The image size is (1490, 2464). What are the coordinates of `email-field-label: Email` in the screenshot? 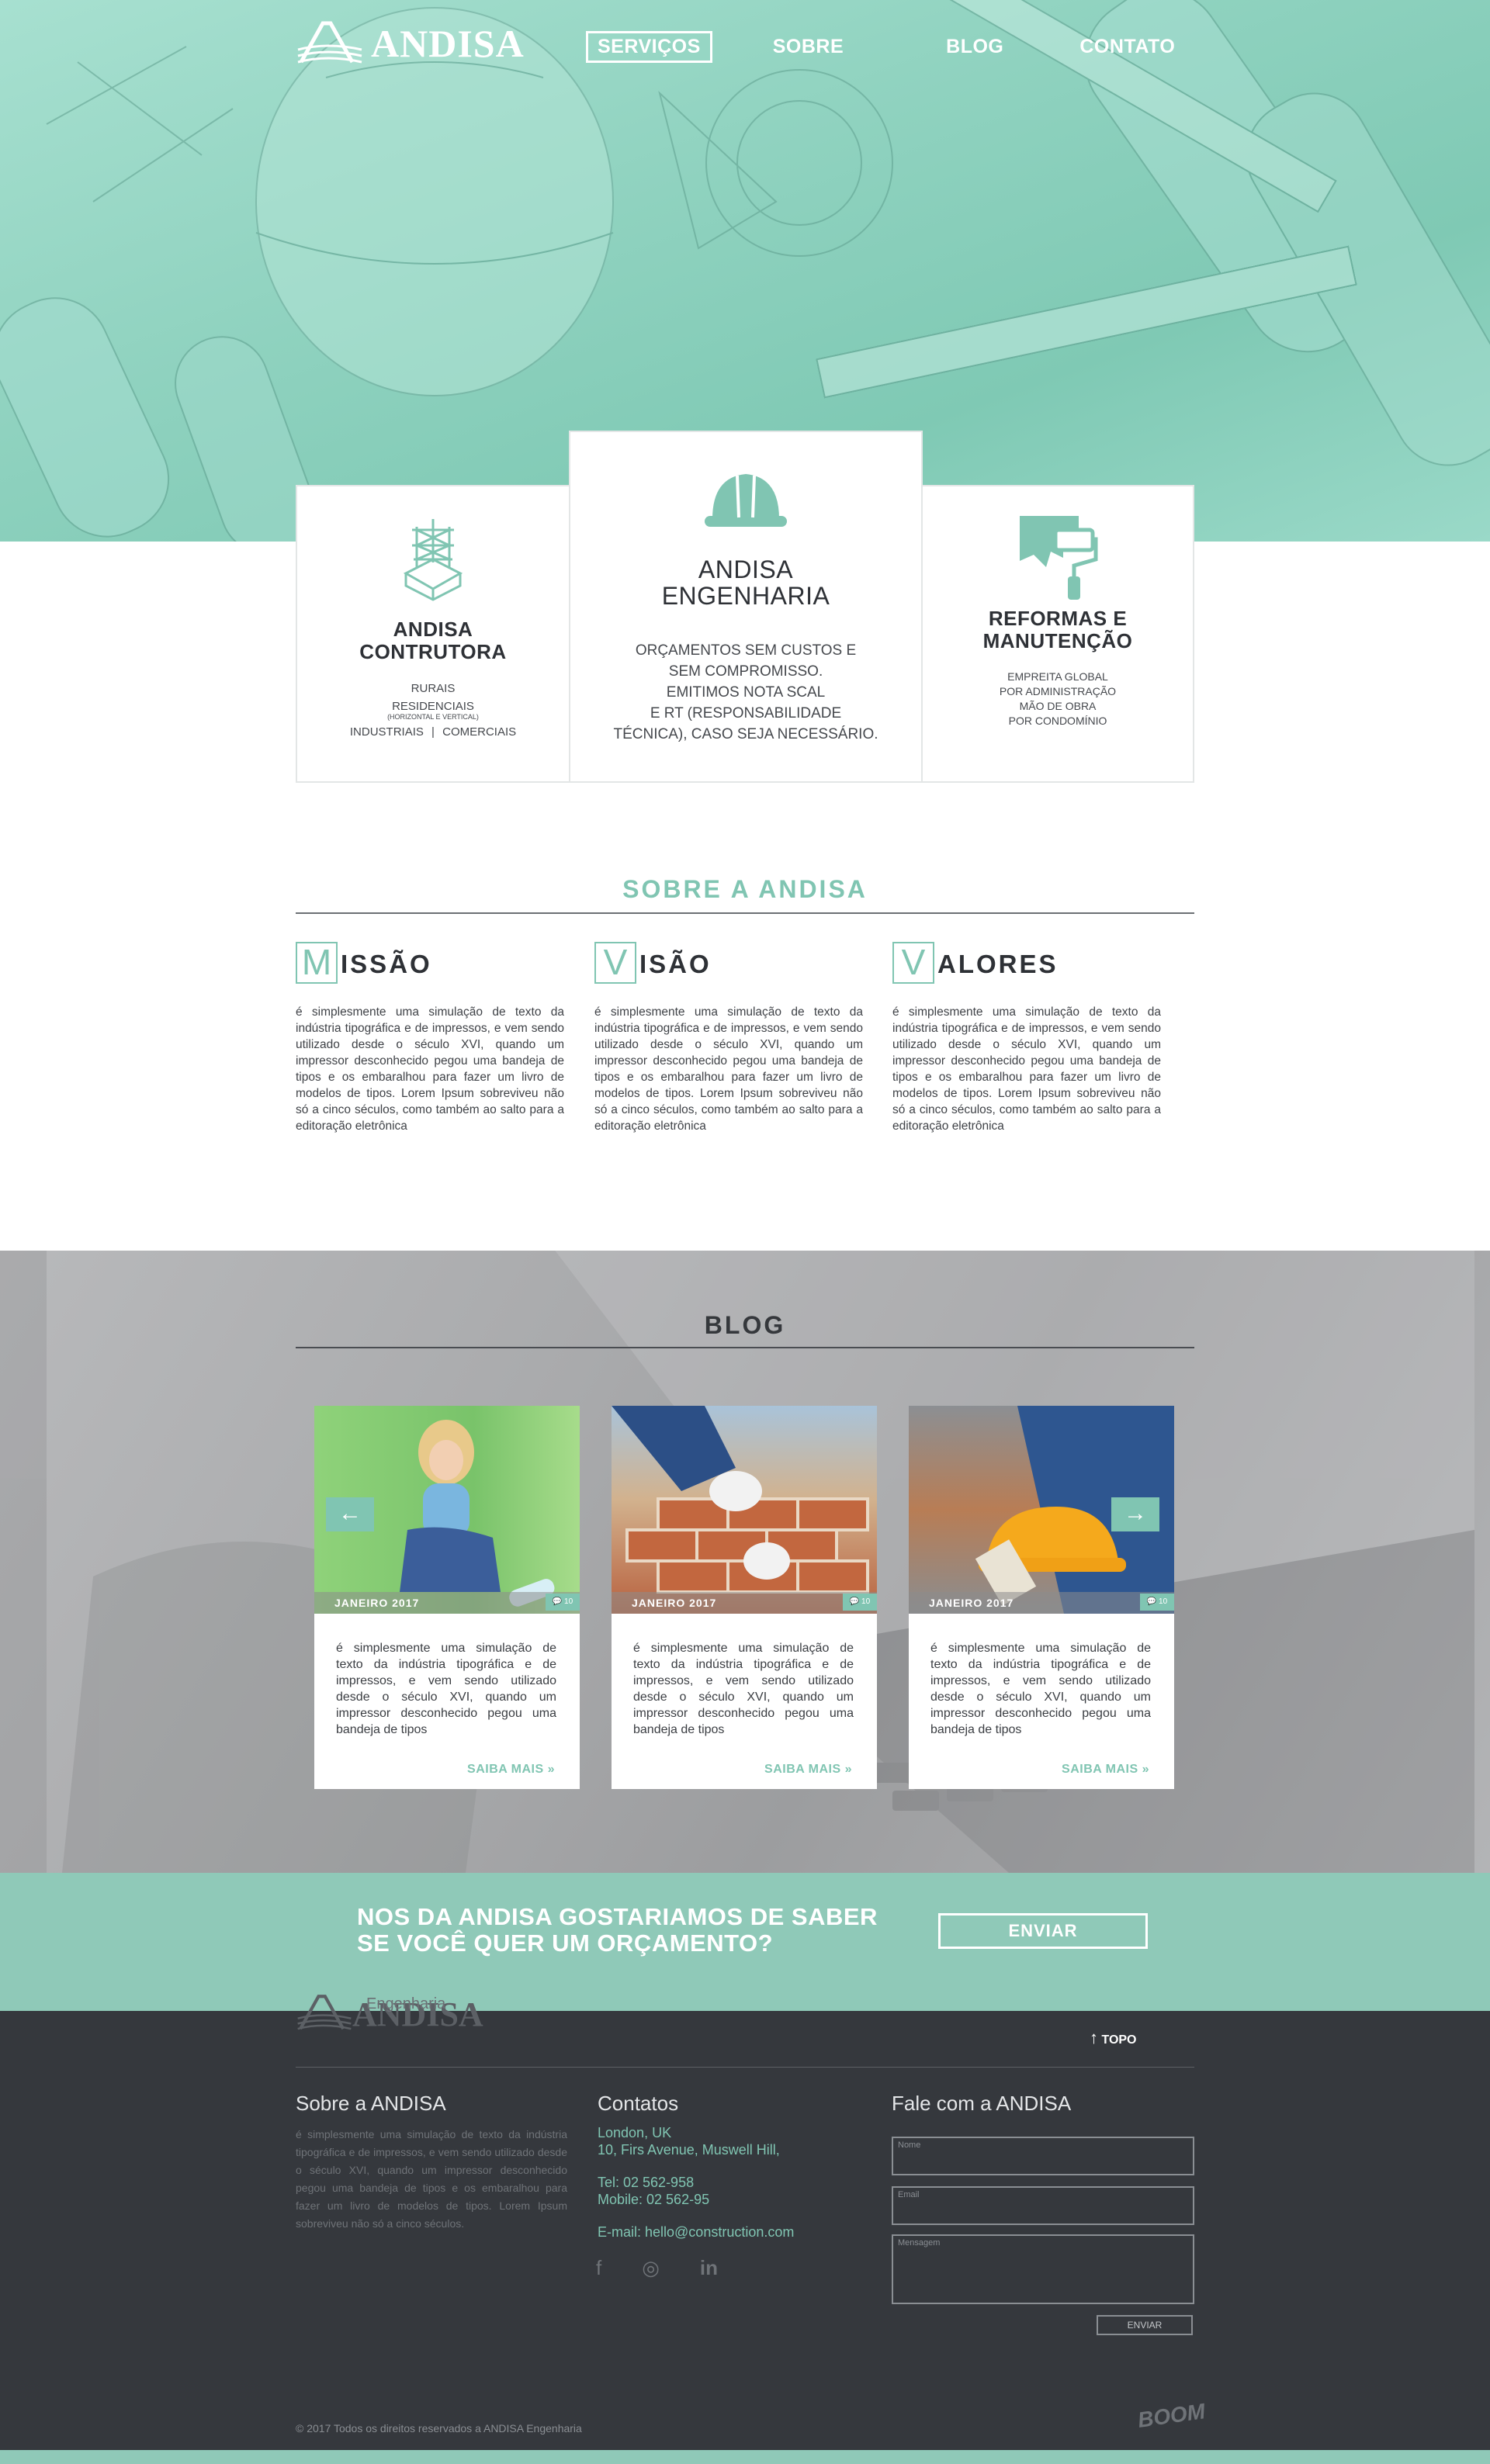 It's located at (909, 2194).